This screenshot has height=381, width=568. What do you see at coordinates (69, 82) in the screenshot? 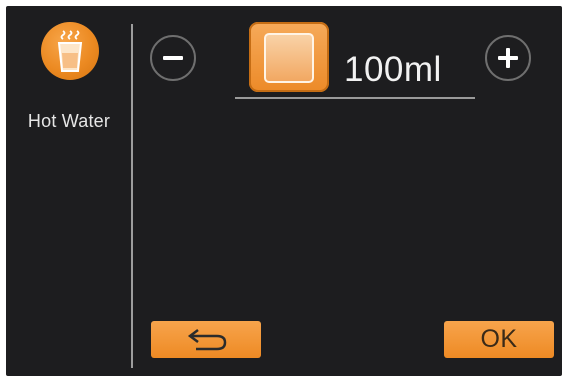
I see `sidebar-item-hot-water: Hot Water` at bounding box center [69, 82].